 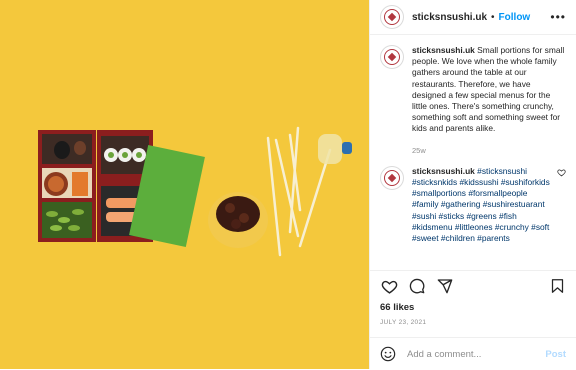 I want to click on comment-icon, so click(x=417, y=286).